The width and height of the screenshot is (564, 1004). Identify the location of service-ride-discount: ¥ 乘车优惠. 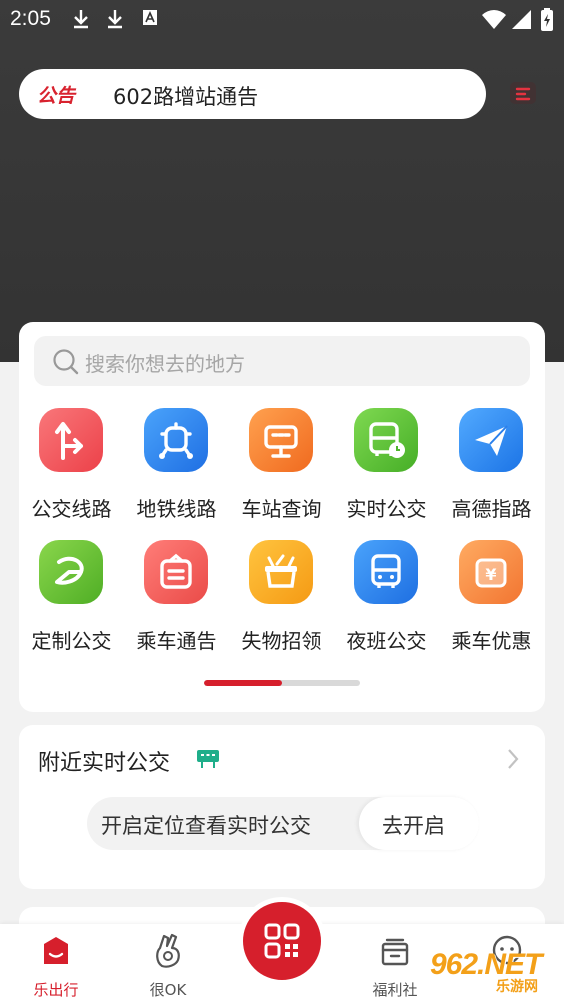
(491, 595).